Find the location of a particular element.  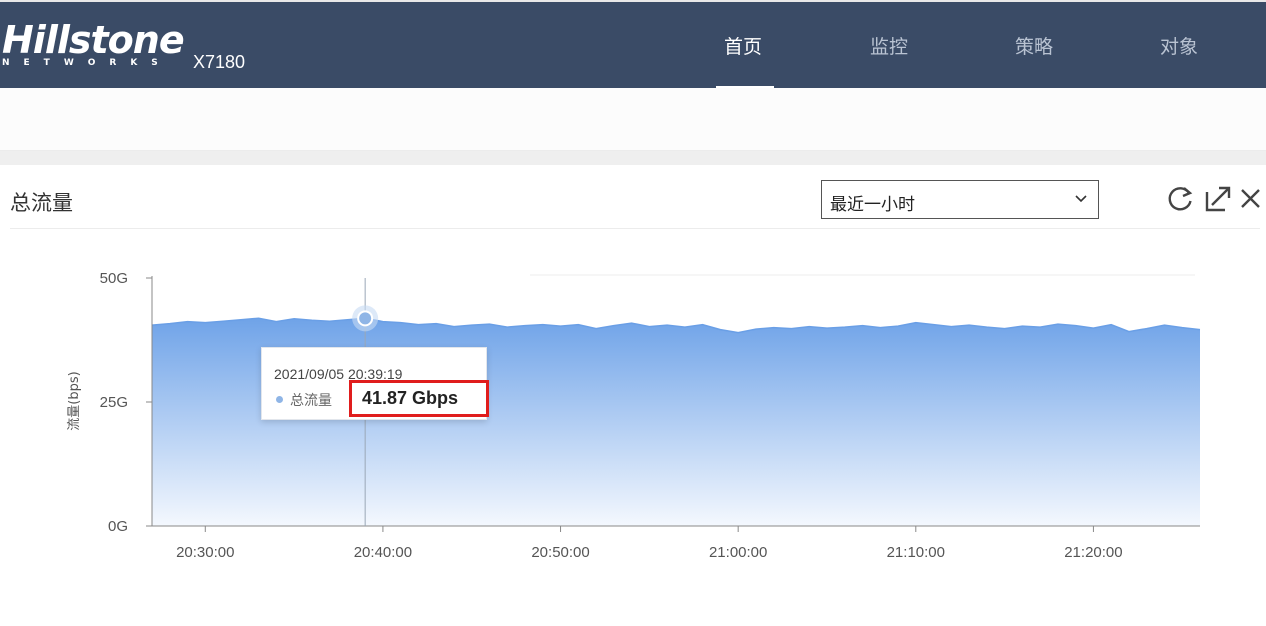

x-tick-label: 20:30:00 is located at coordinates (205, 552).